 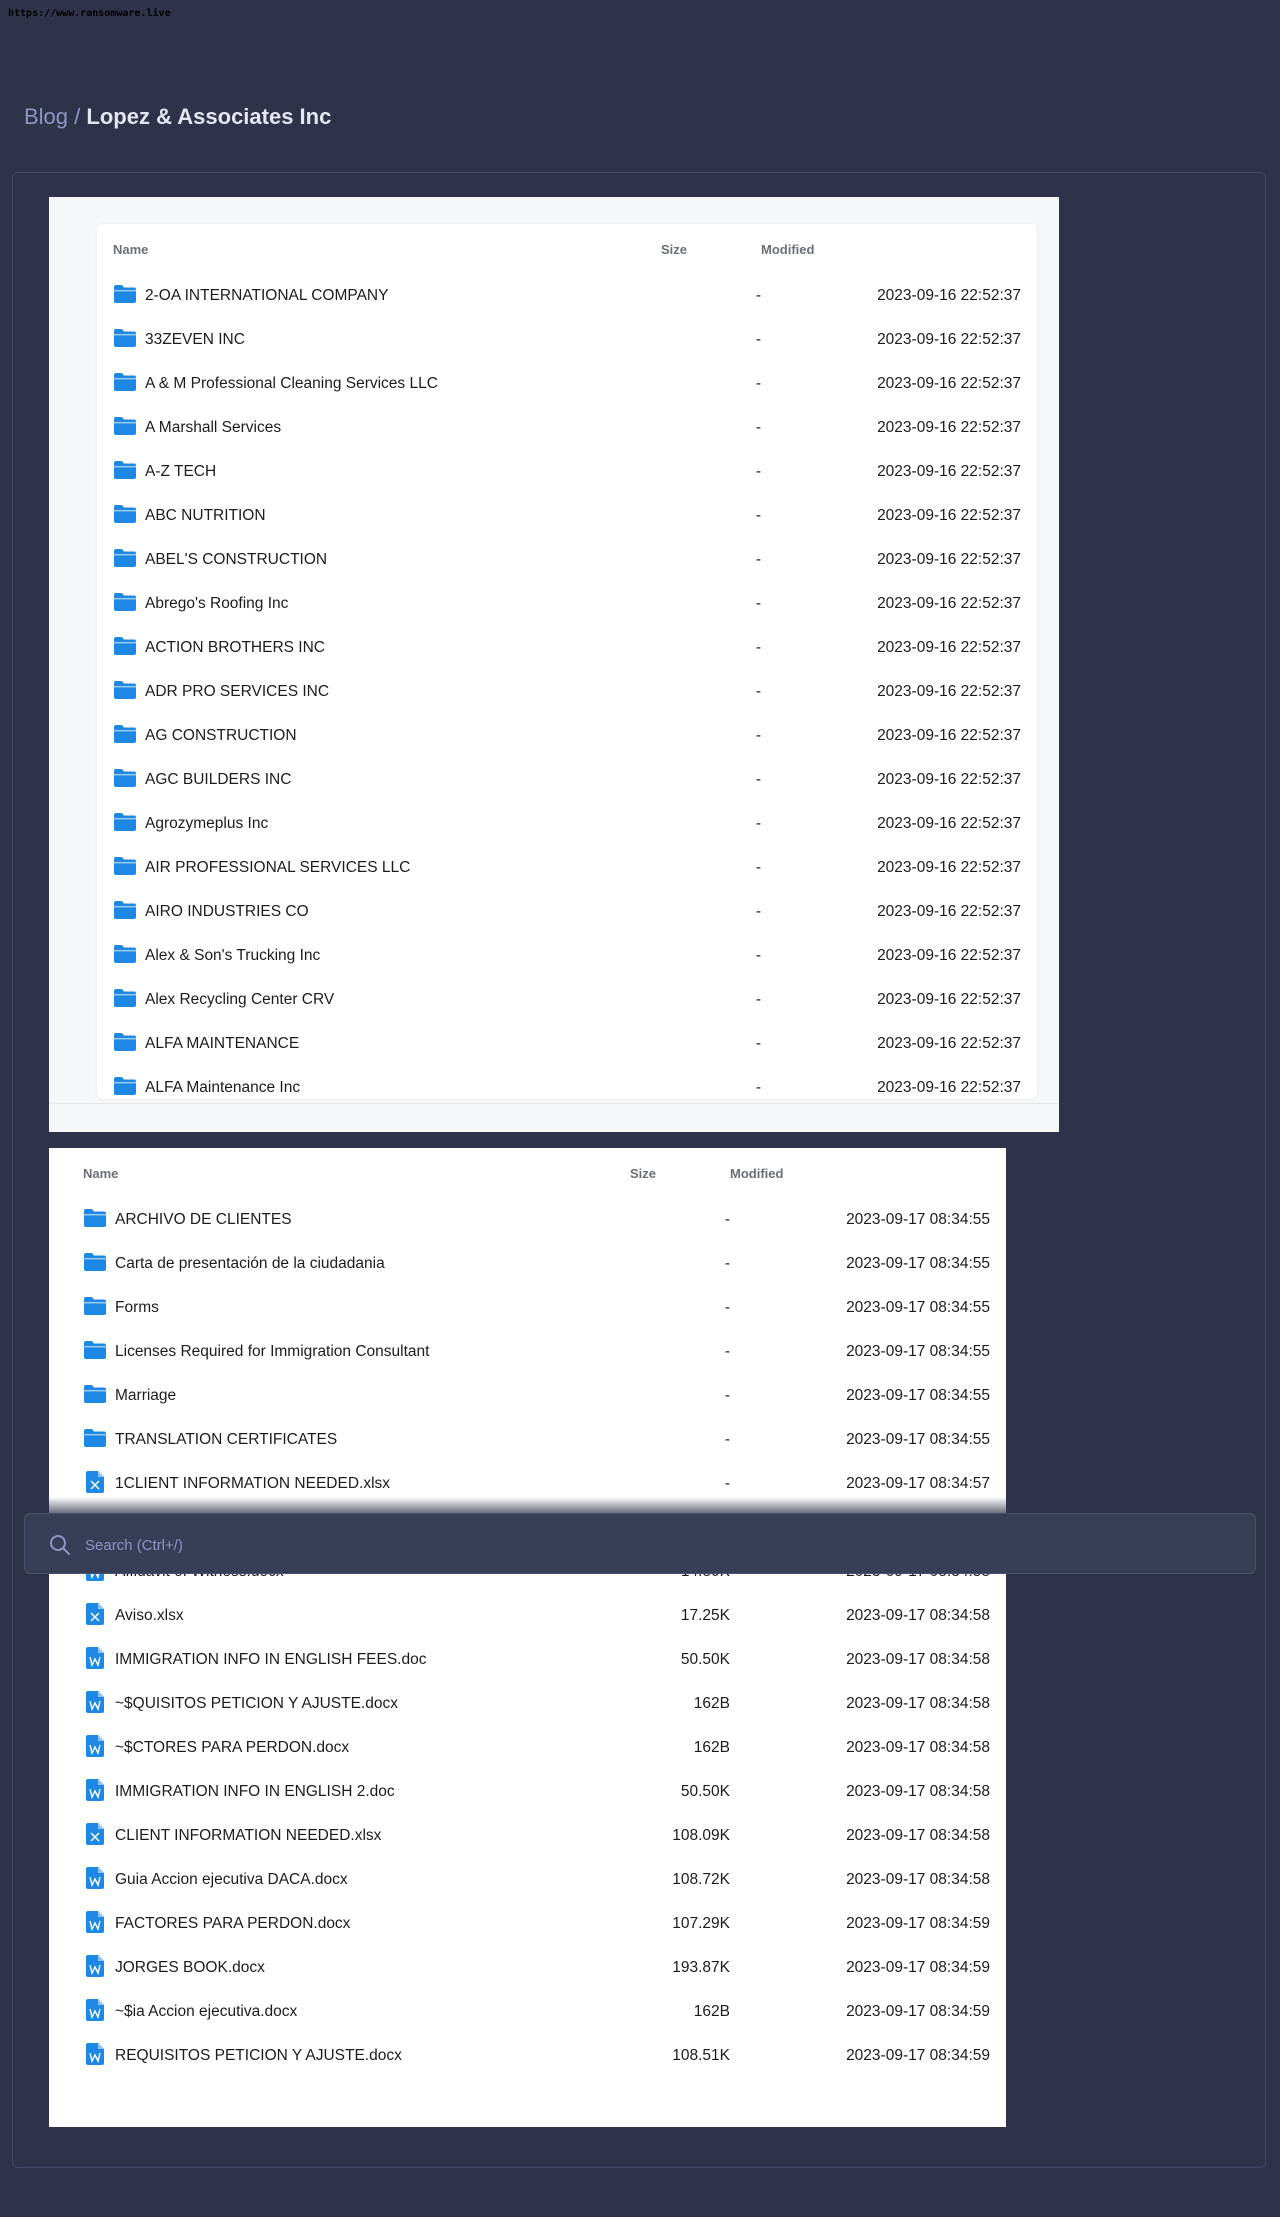 I want to click on table-row: Abrego's Roofing Inc - 2023-09-16 22:52:37, so click(x=567, y=604).